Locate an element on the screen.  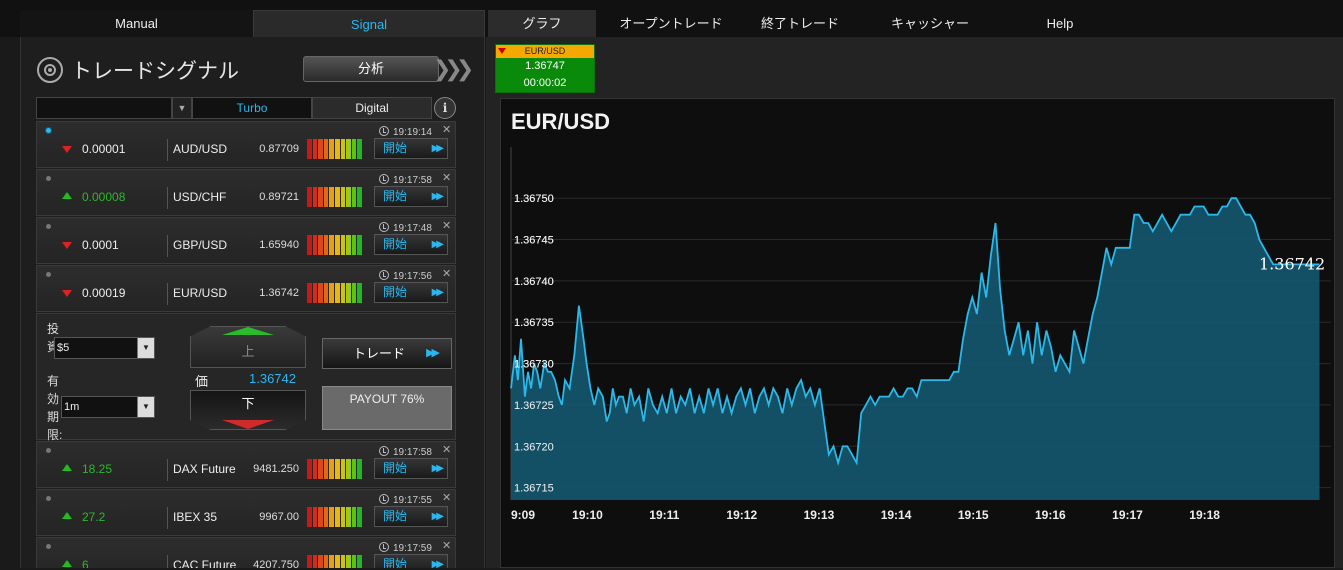
chart-title: EUR/USD is located at coordinates (561, 121).